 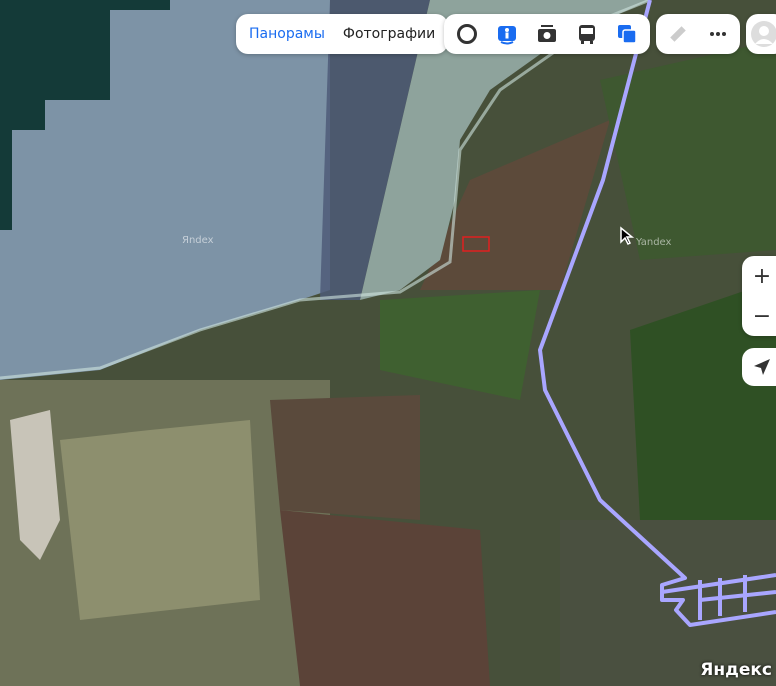 I want to click on user-avatar, so click(x=761, y=34).